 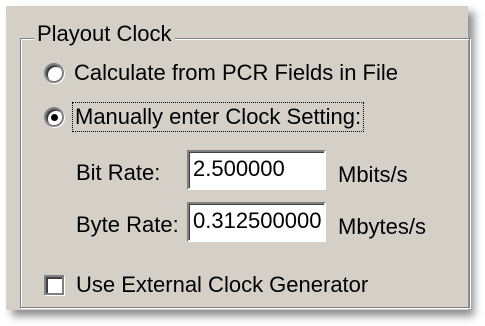 I want to click on bit-rate-label: Bit Rate:, so click(x=118, y=172).